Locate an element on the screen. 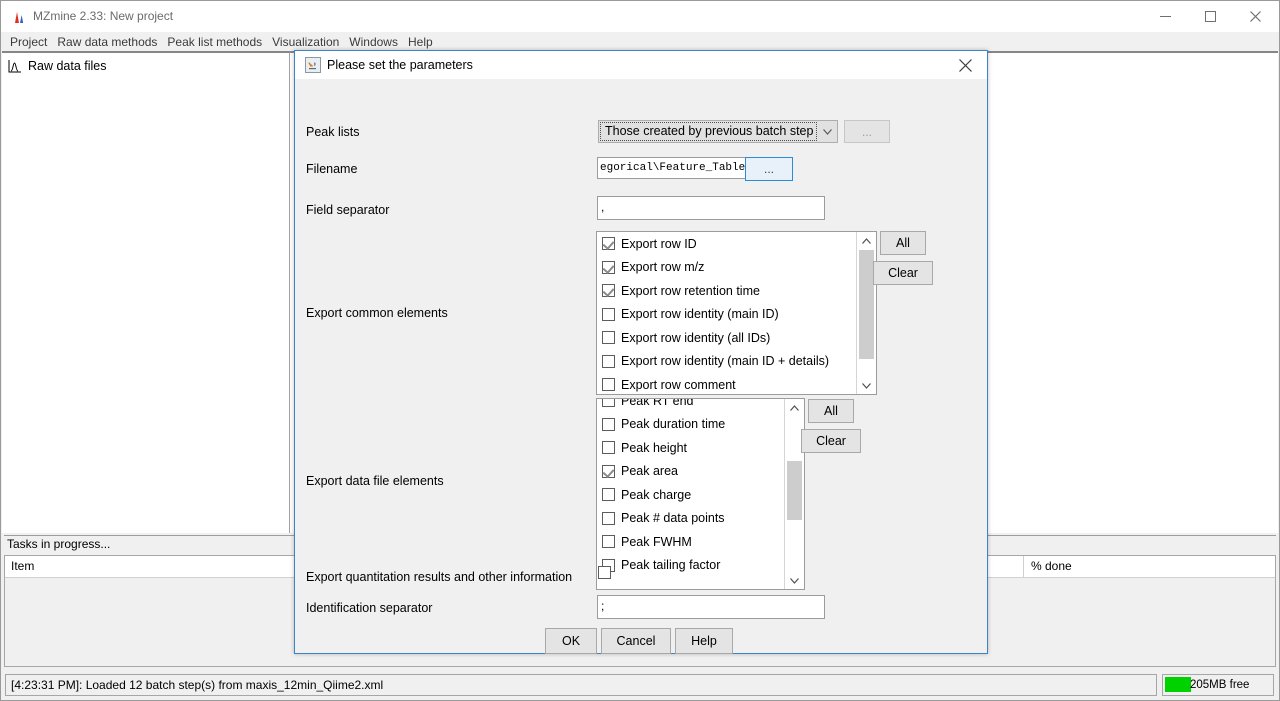  ok-button: OK is located at coordinates (571, 641).